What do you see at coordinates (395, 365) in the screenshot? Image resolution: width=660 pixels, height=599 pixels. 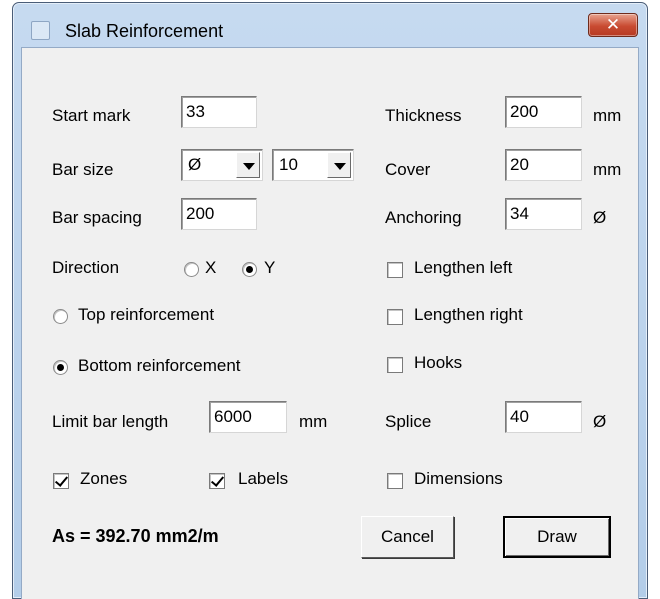 I see `hooks-checkbox` at bounding box center [395, 365].